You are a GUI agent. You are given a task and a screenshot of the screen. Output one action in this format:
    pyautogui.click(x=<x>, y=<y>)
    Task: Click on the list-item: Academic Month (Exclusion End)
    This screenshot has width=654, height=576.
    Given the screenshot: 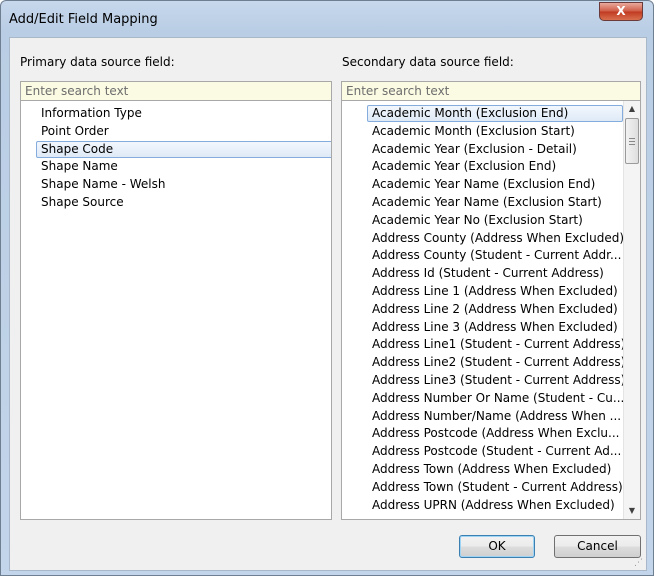 What is the action you would take?
    pyautogui.click(x=495, y=113)
    